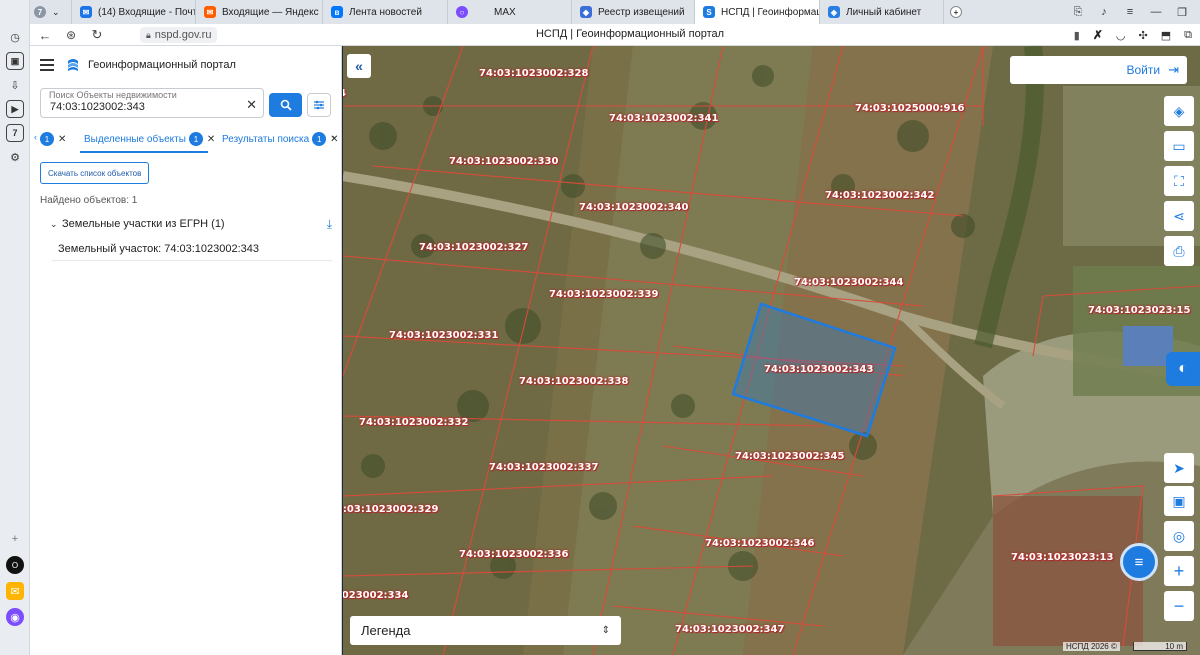 The image size is (1200, 655). What do you see at coordinates (1183, 369) in the screenshot?
I see `help-side-button: ◐` at bounding box center [1183, 369].